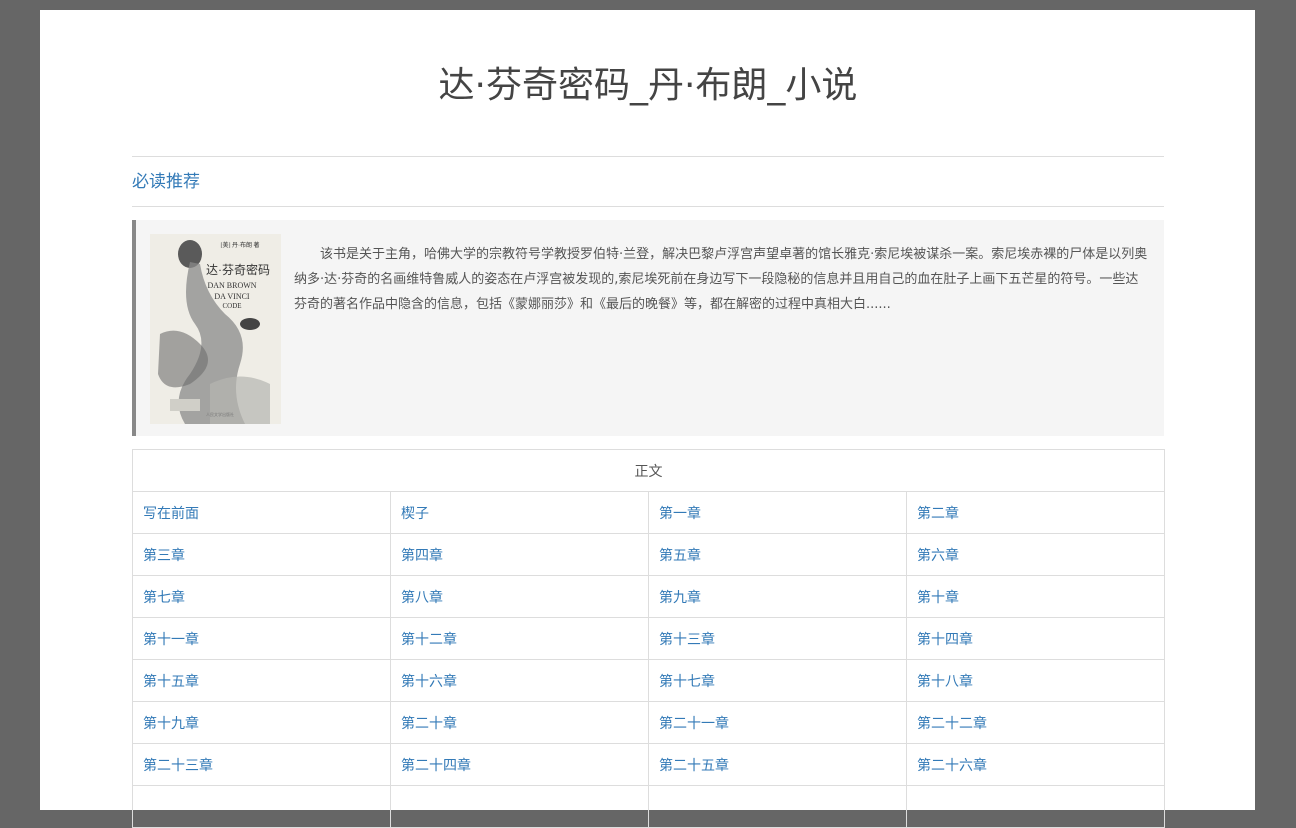 The height and width of the screenshot is (828, 1296). Describe the element at coordinates (519, 554) in the screenshot. I see `chapter-cell: 第四章` at that location.